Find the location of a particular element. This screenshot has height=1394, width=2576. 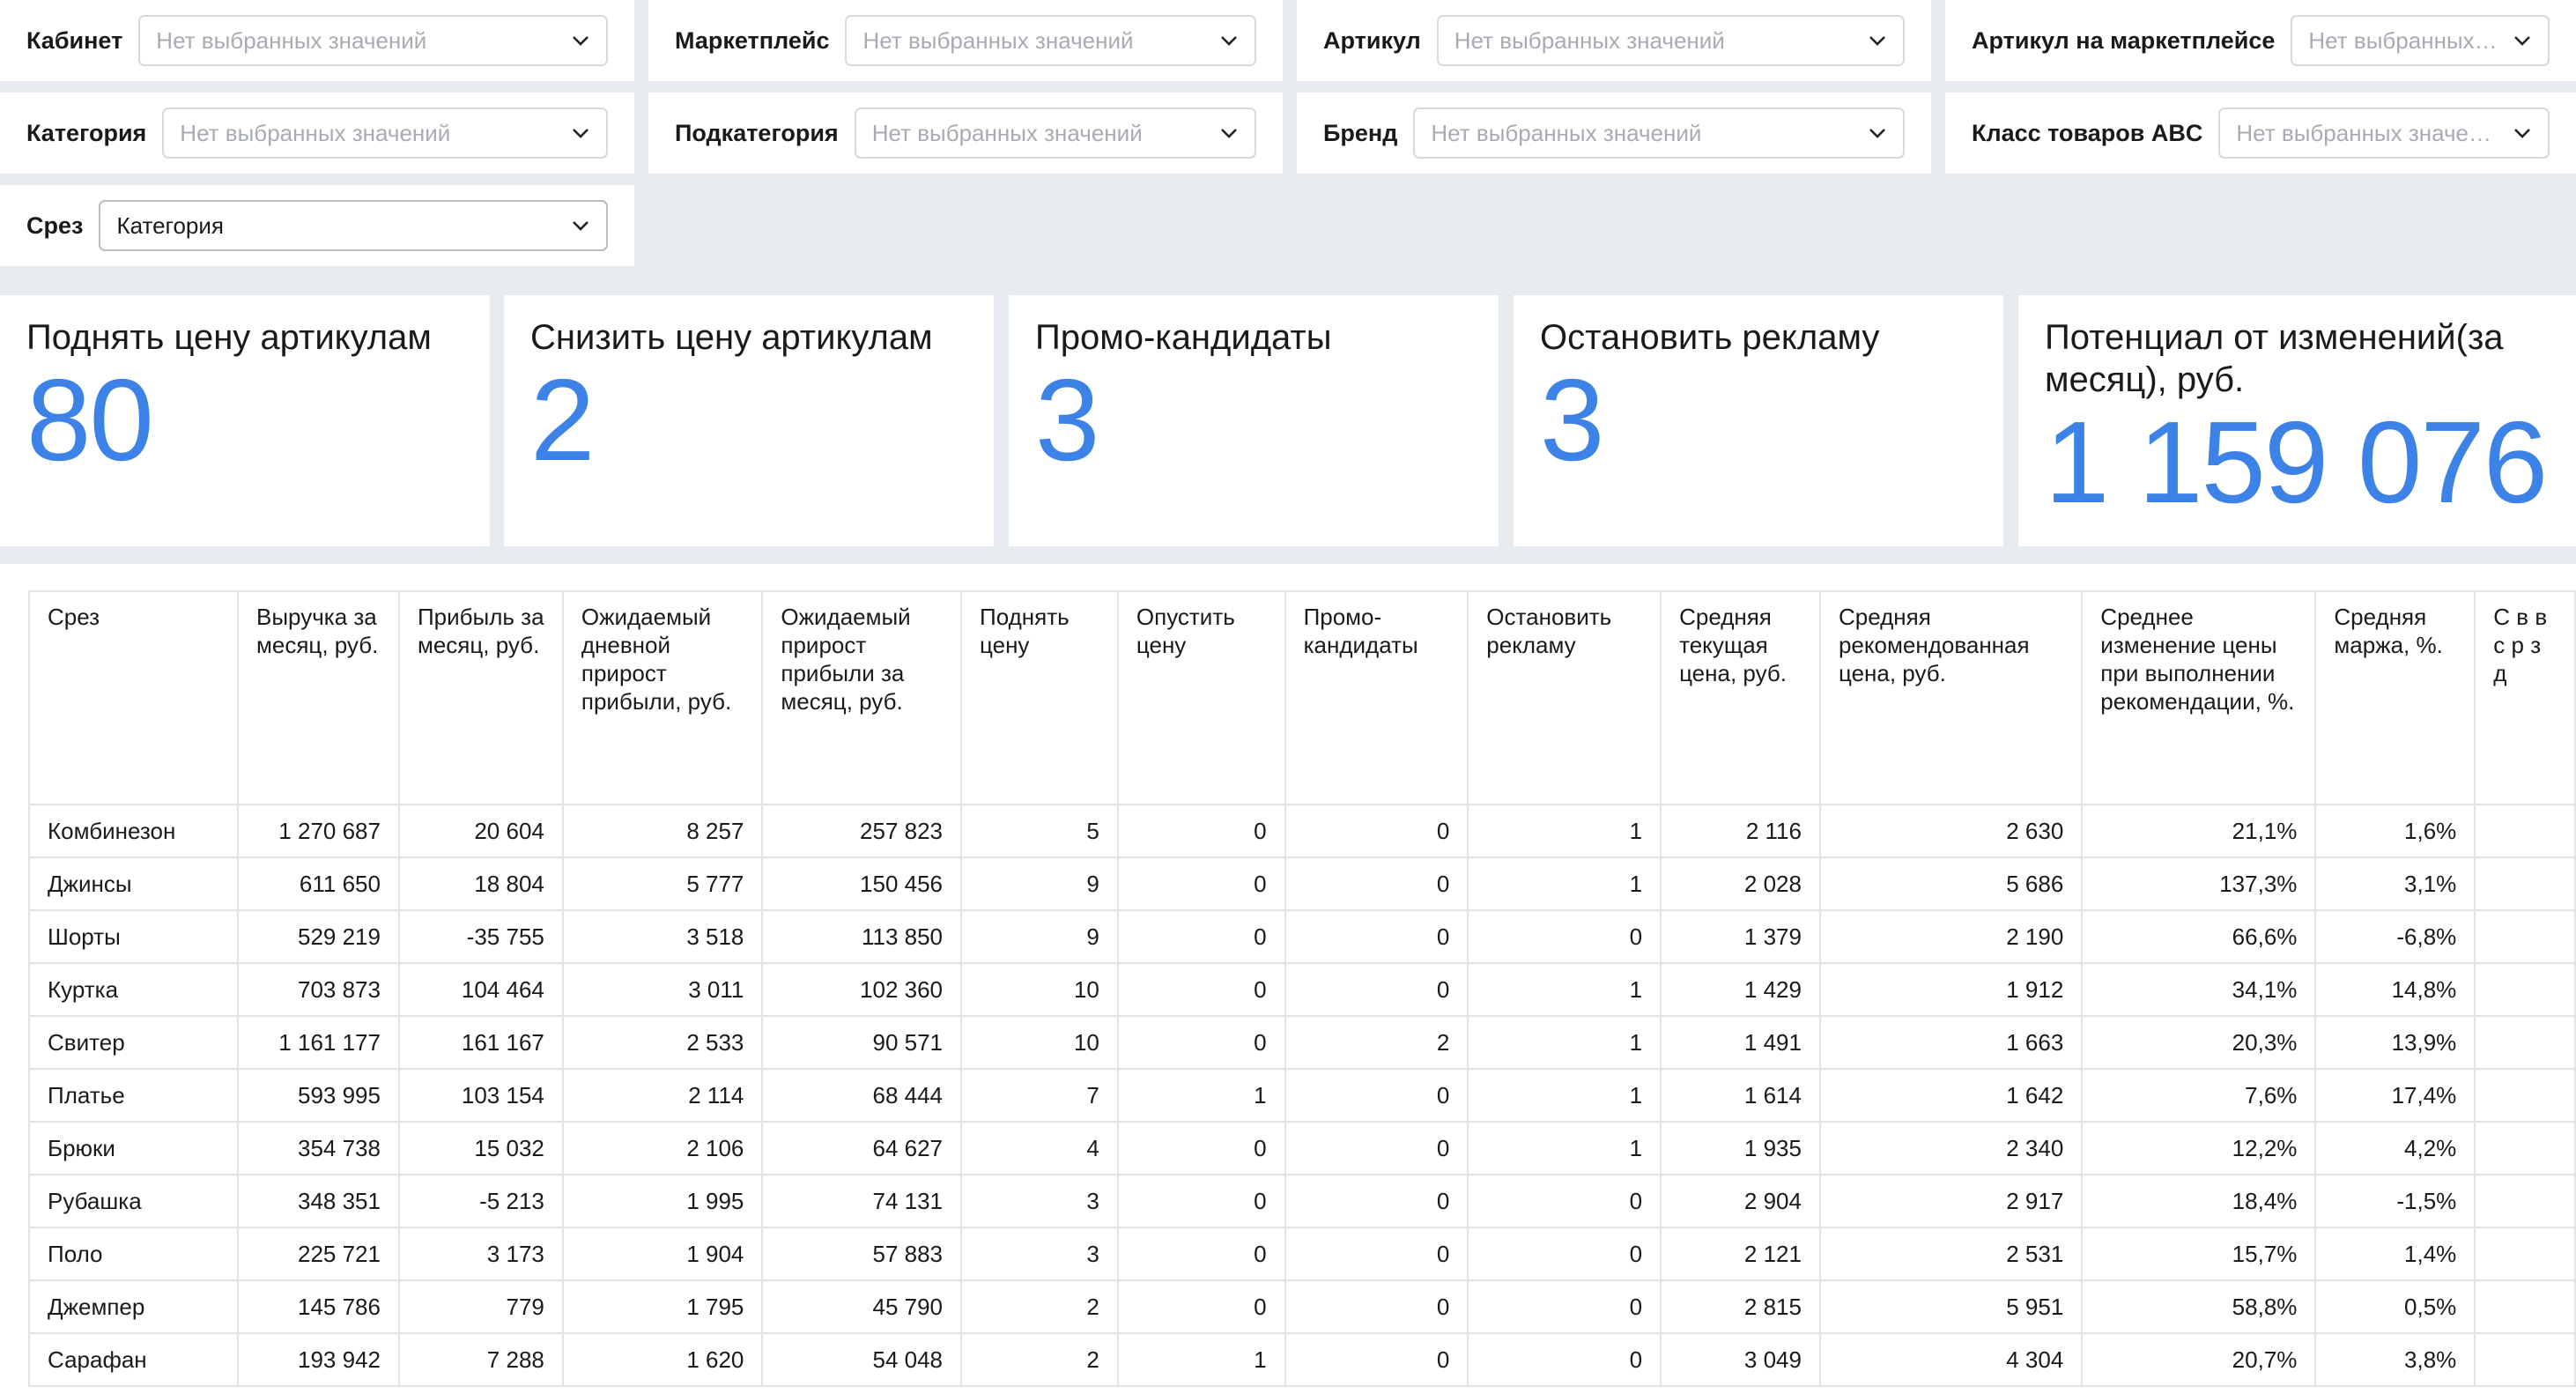

kpi-title: Промо-кандидаты is located at coordinates (1183, 337).